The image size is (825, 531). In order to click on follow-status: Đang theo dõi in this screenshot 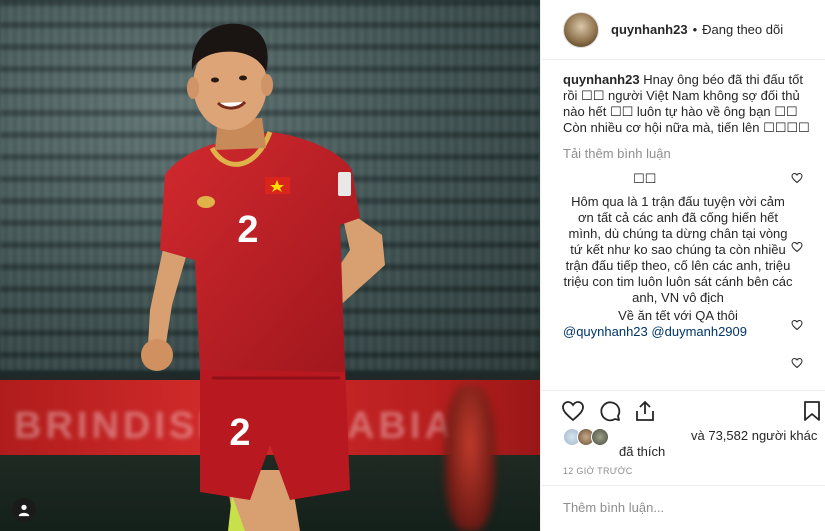, I will do `click(742, 29)`.